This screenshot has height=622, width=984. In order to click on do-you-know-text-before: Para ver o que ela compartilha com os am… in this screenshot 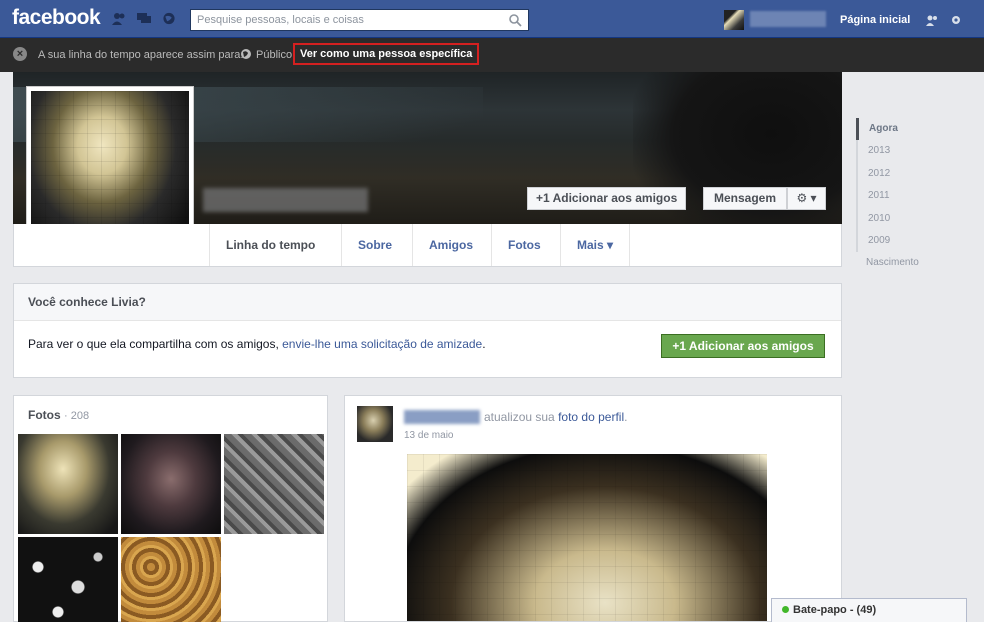, I will do `click(155, 344)`.